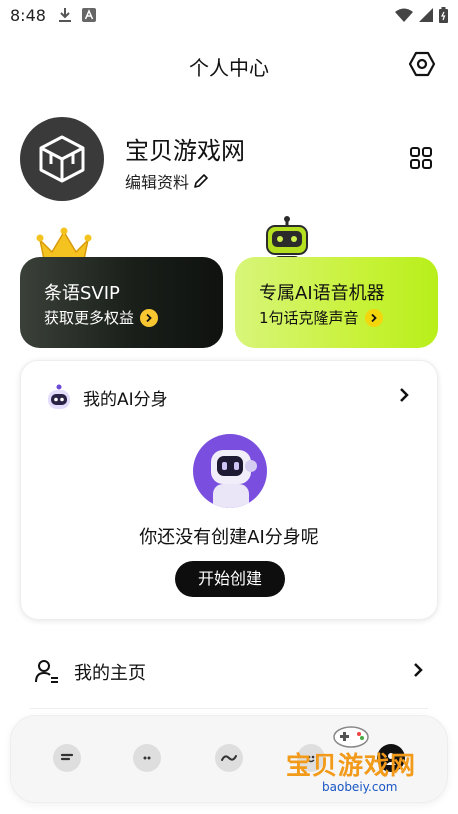 This screenshot has height=814, width=458. I want to click on ai-voice-subtitle-row: 1句话克隆声音, so click(321, 317).